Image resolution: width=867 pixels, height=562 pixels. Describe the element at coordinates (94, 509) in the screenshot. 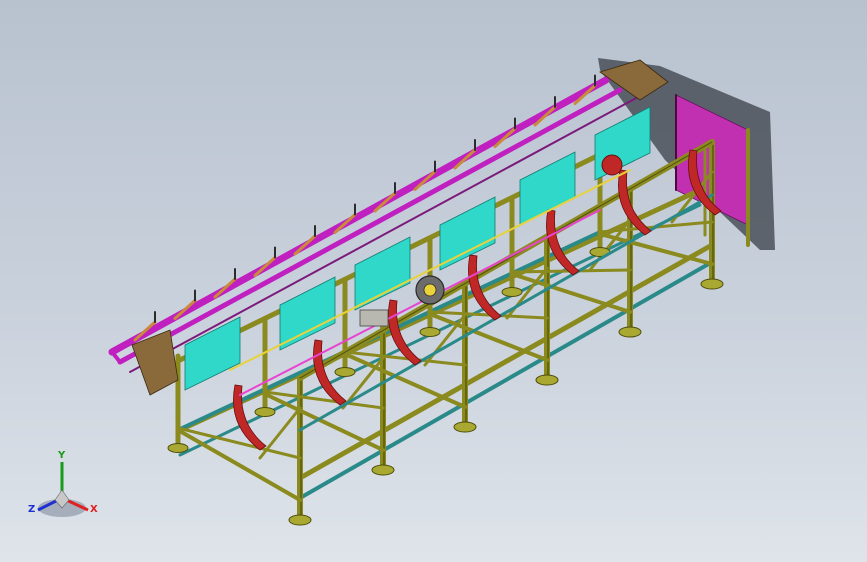

I see `x-axis-label: X` at that location.